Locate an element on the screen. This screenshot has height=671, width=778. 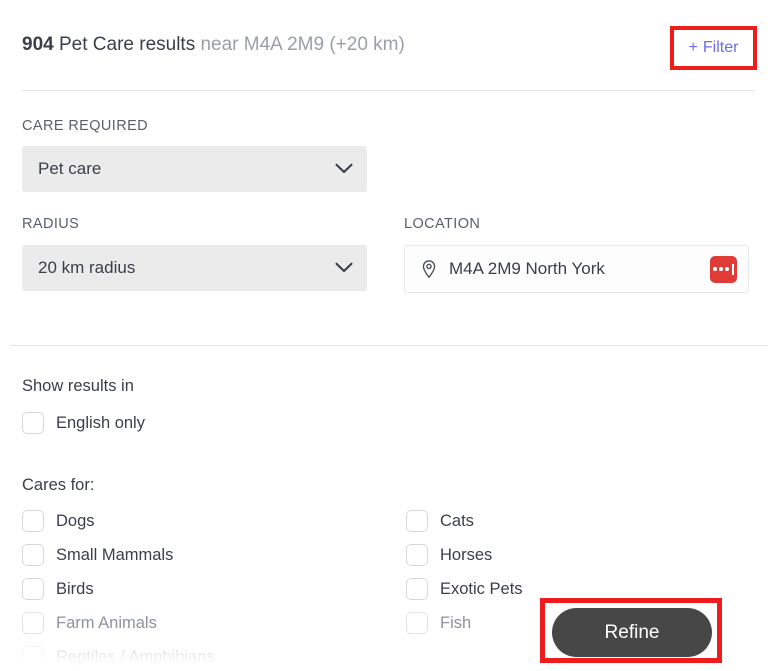
checkbox-horses: Horses is located at coordinates (449, 555).